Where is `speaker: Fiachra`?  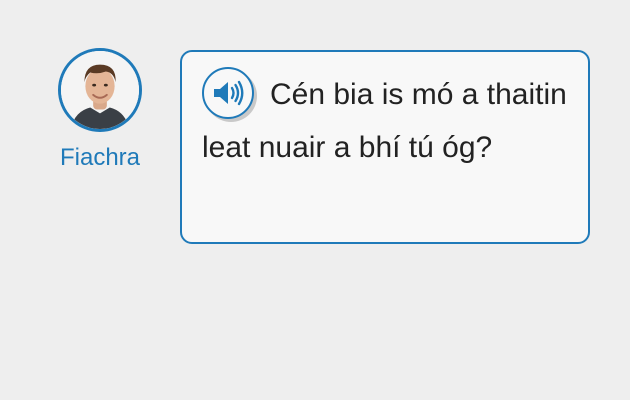 speaker: Fiachra is located at coordinates (100, 110).